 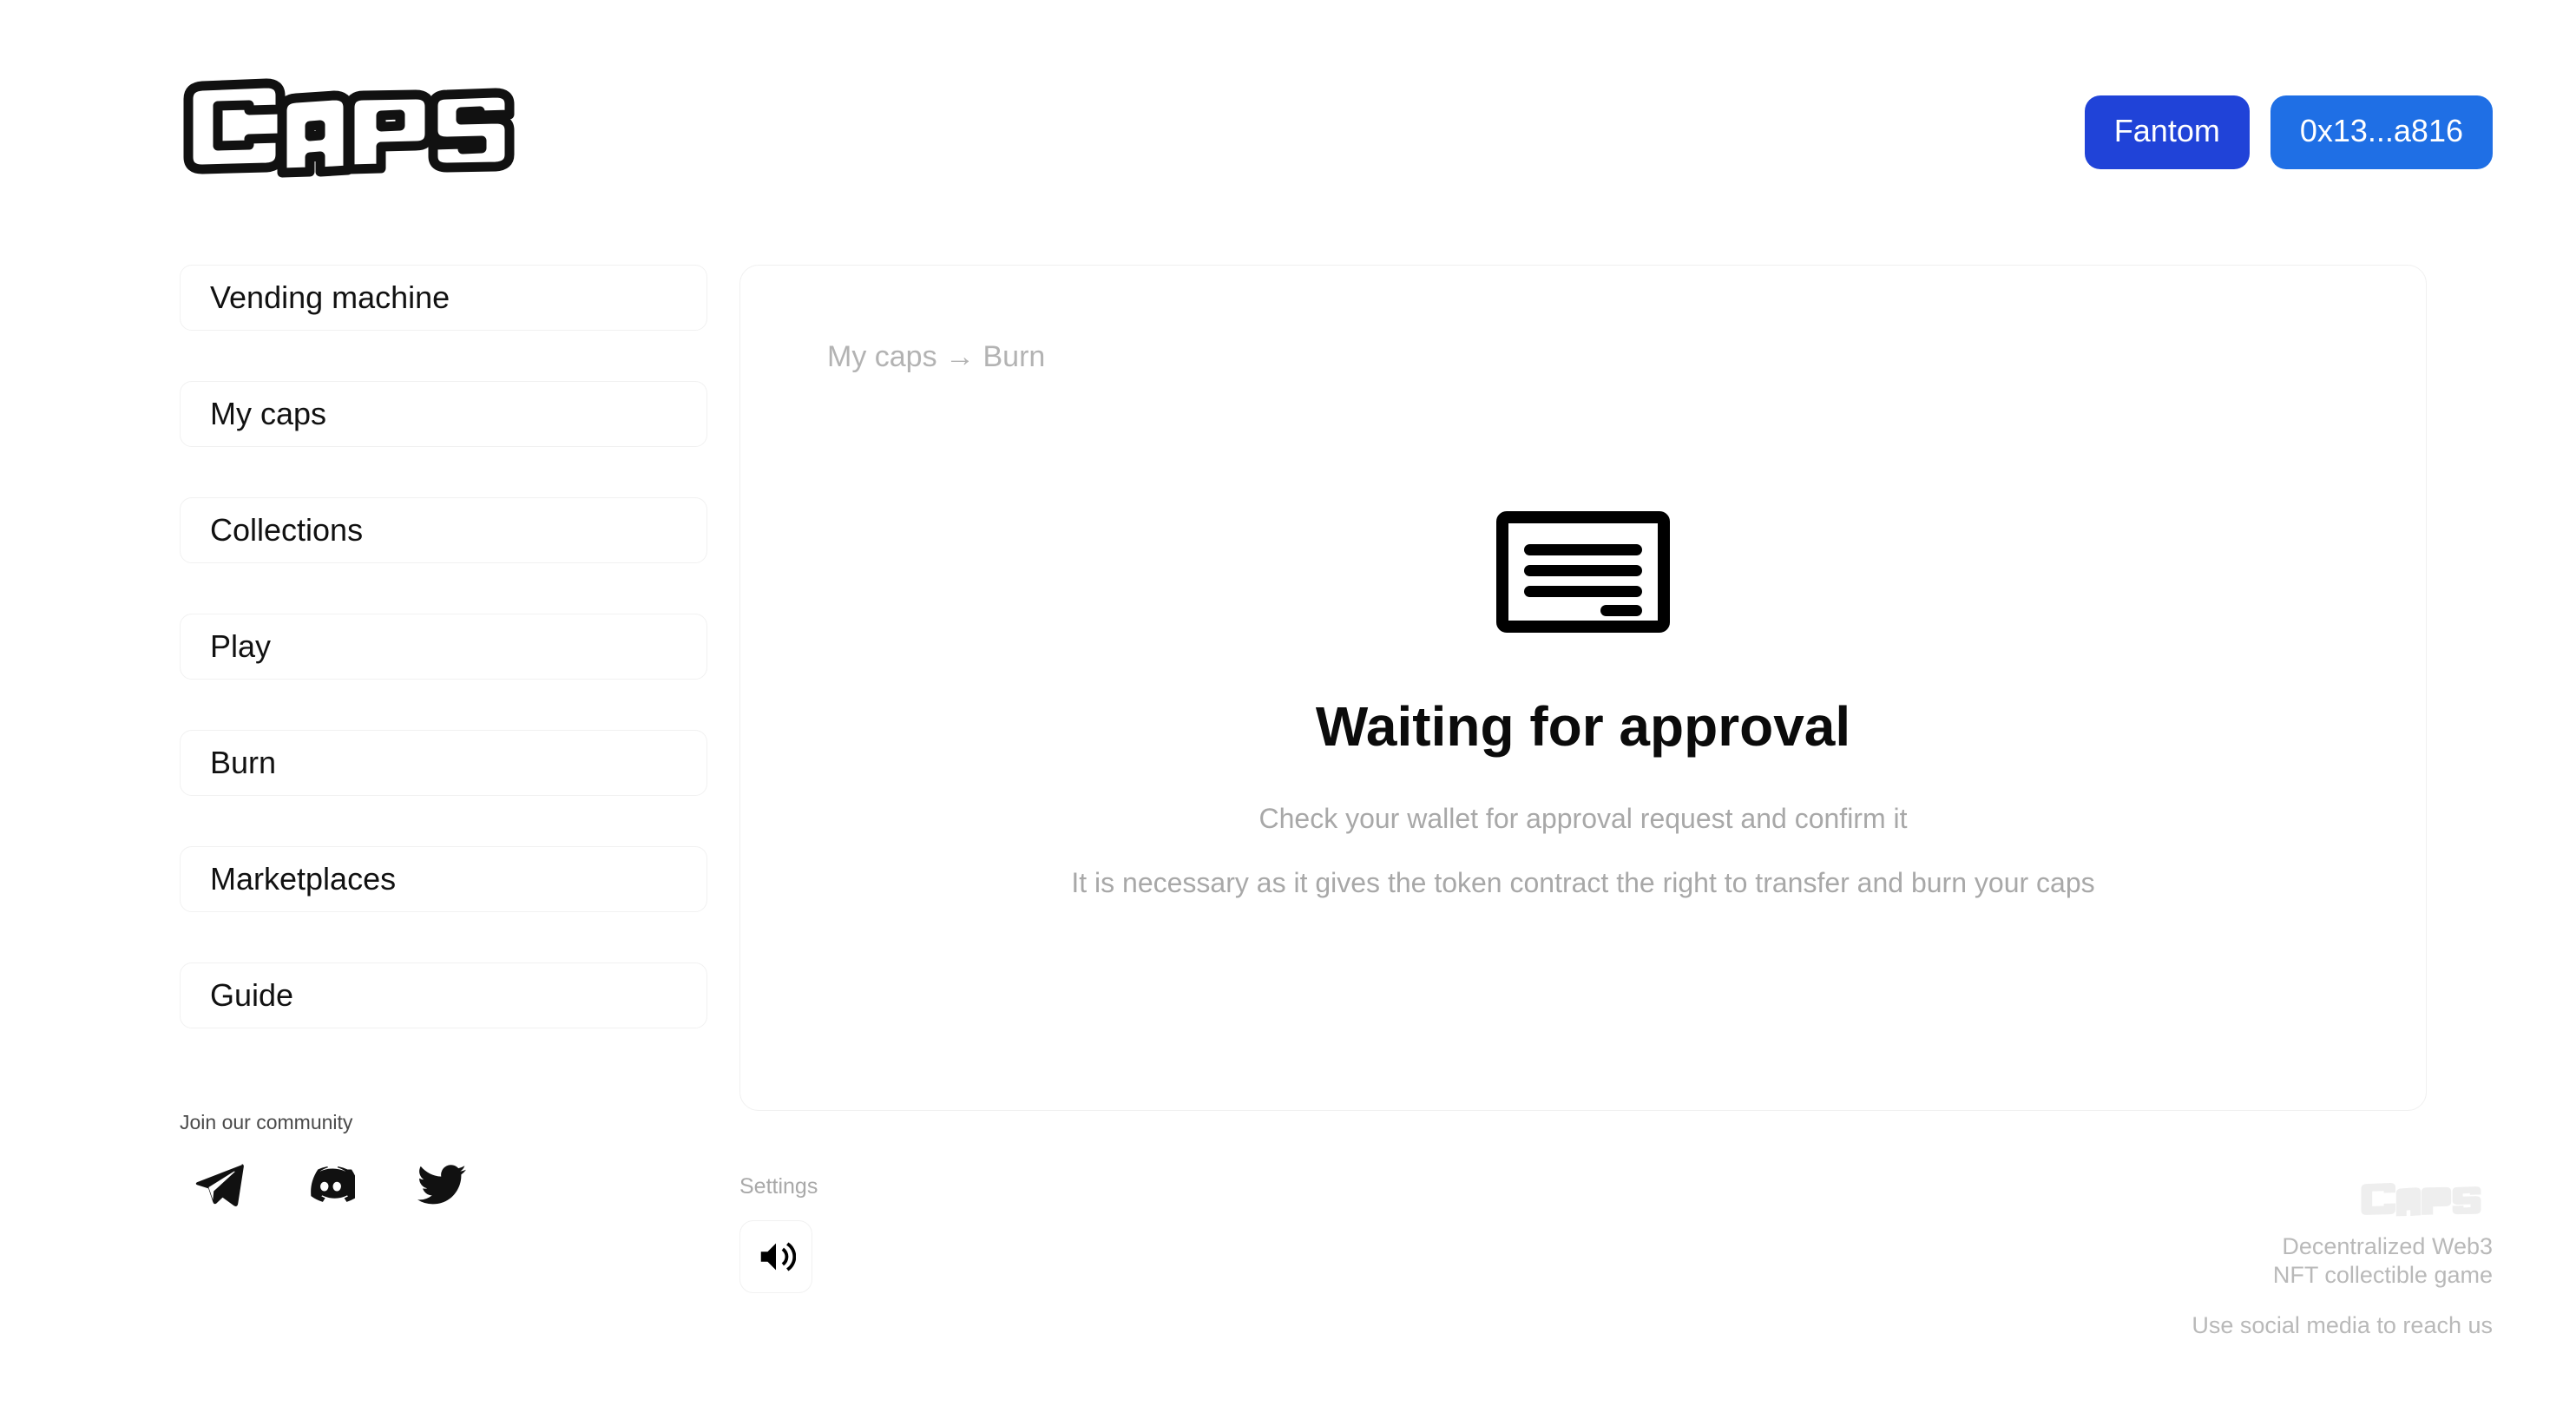 What do you see at coordinates (443, 647) in the screenshot?
I see `sidebar-item-play: Play` at bounding box center [443, 647].